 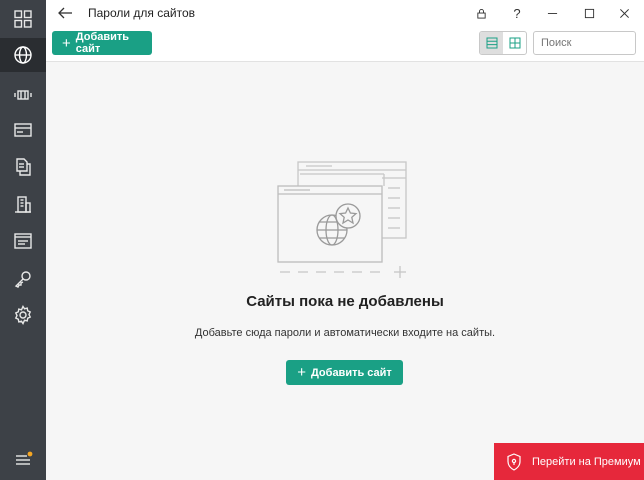 I want to click on add-site-primary-button: + Добавить сайт, so click(x=344, y=372).